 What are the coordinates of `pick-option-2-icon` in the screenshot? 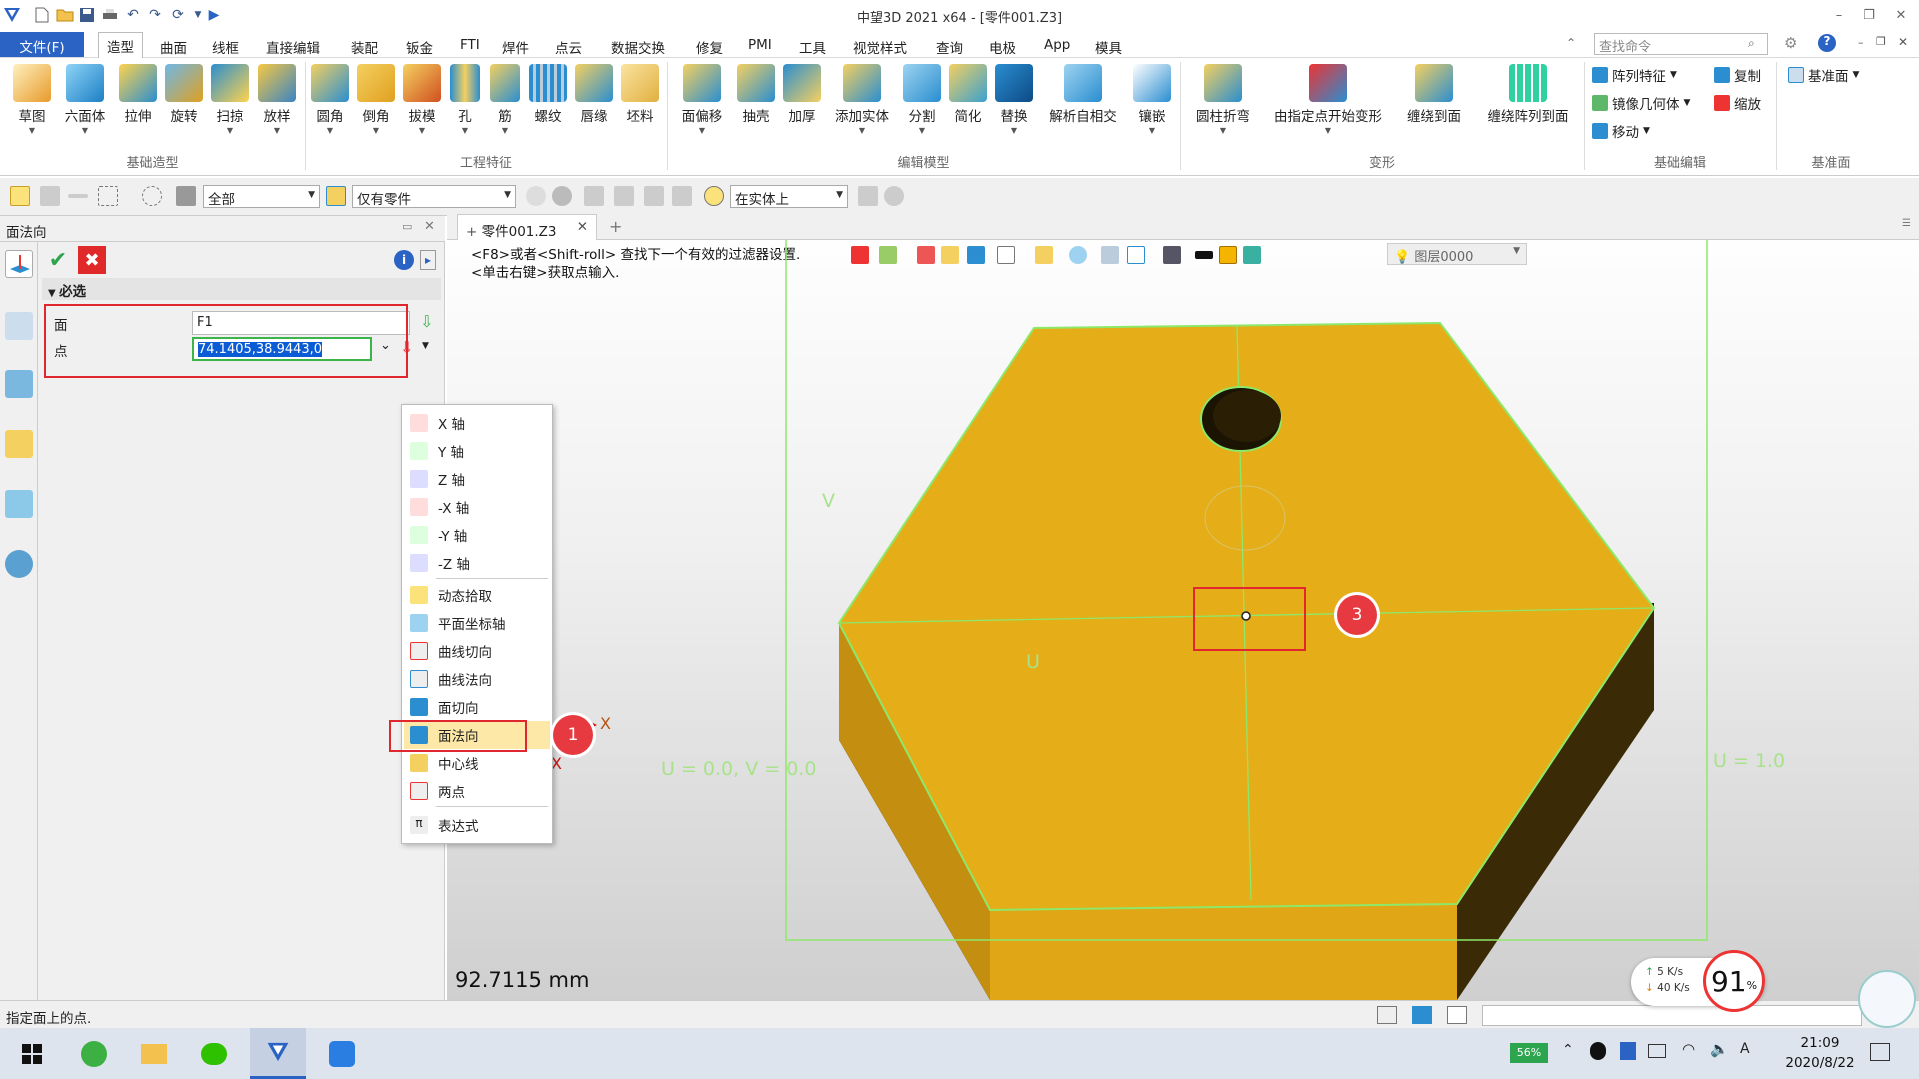 It's located at (624, 196).